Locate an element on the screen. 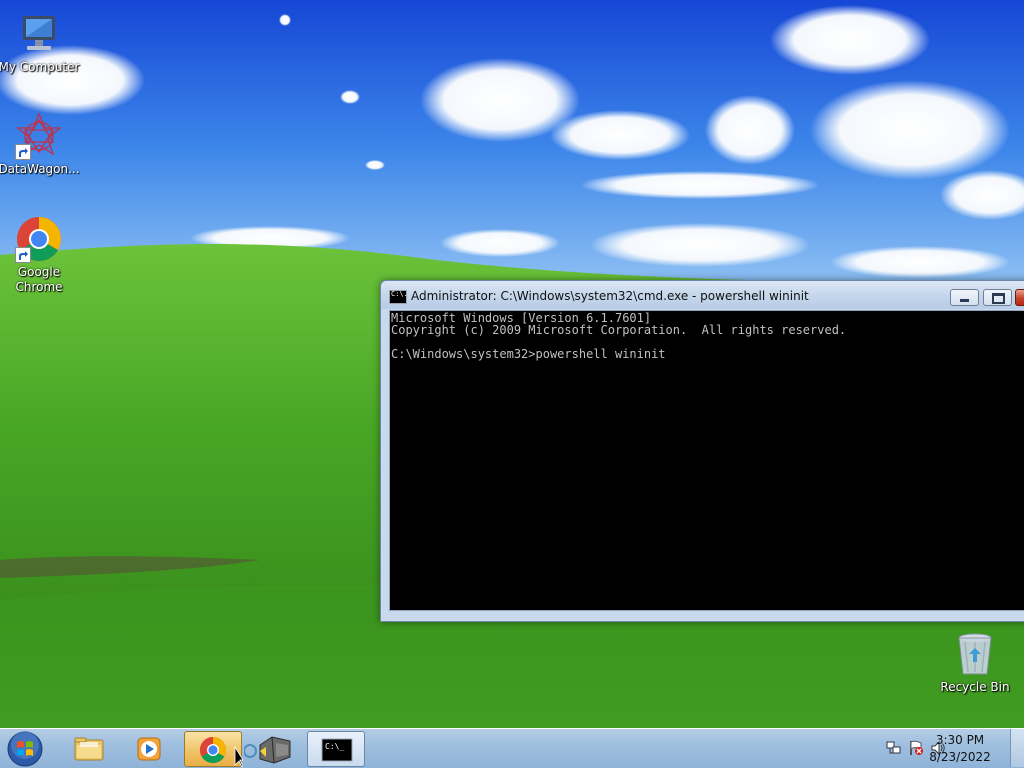 The height and width of the screenshot is (768, 1024). minimize-button is located at coordinates (964, 297).